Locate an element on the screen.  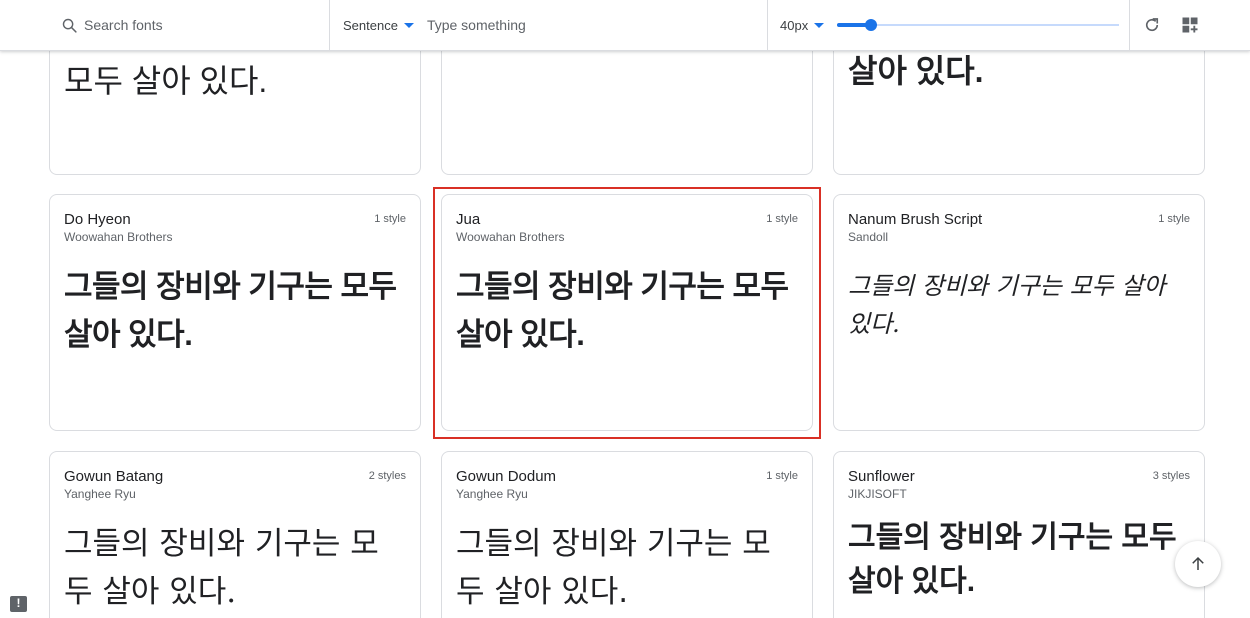
add-grid-icon is located at coordinates (1190, 25).